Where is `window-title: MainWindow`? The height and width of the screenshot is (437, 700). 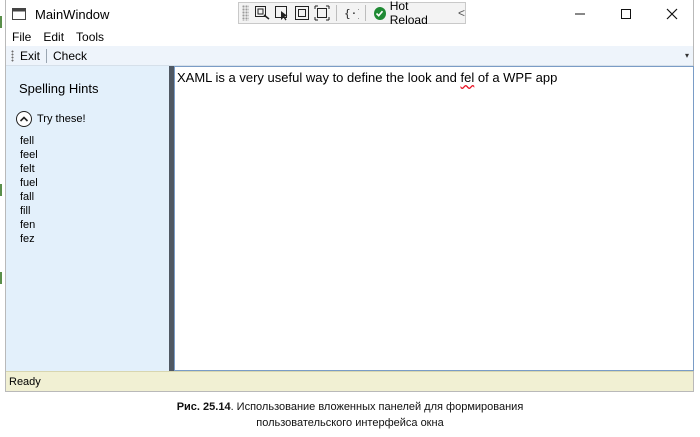
window-title: MainWindow is located at coordinates (72, 14).